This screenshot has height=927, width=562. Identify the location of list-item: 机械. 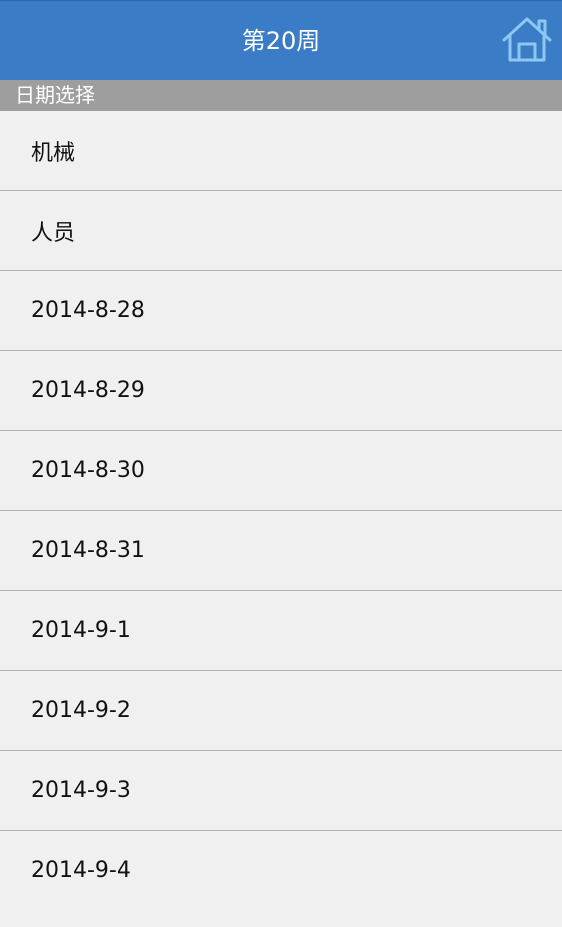
(281, 151).